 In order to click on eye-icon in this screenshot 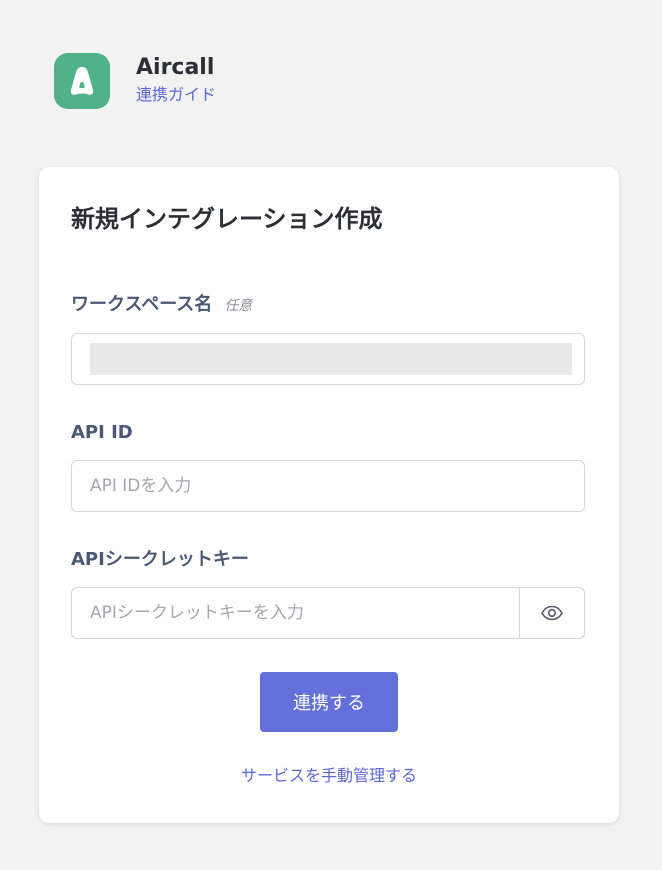, I will do `click(552, 613)`.